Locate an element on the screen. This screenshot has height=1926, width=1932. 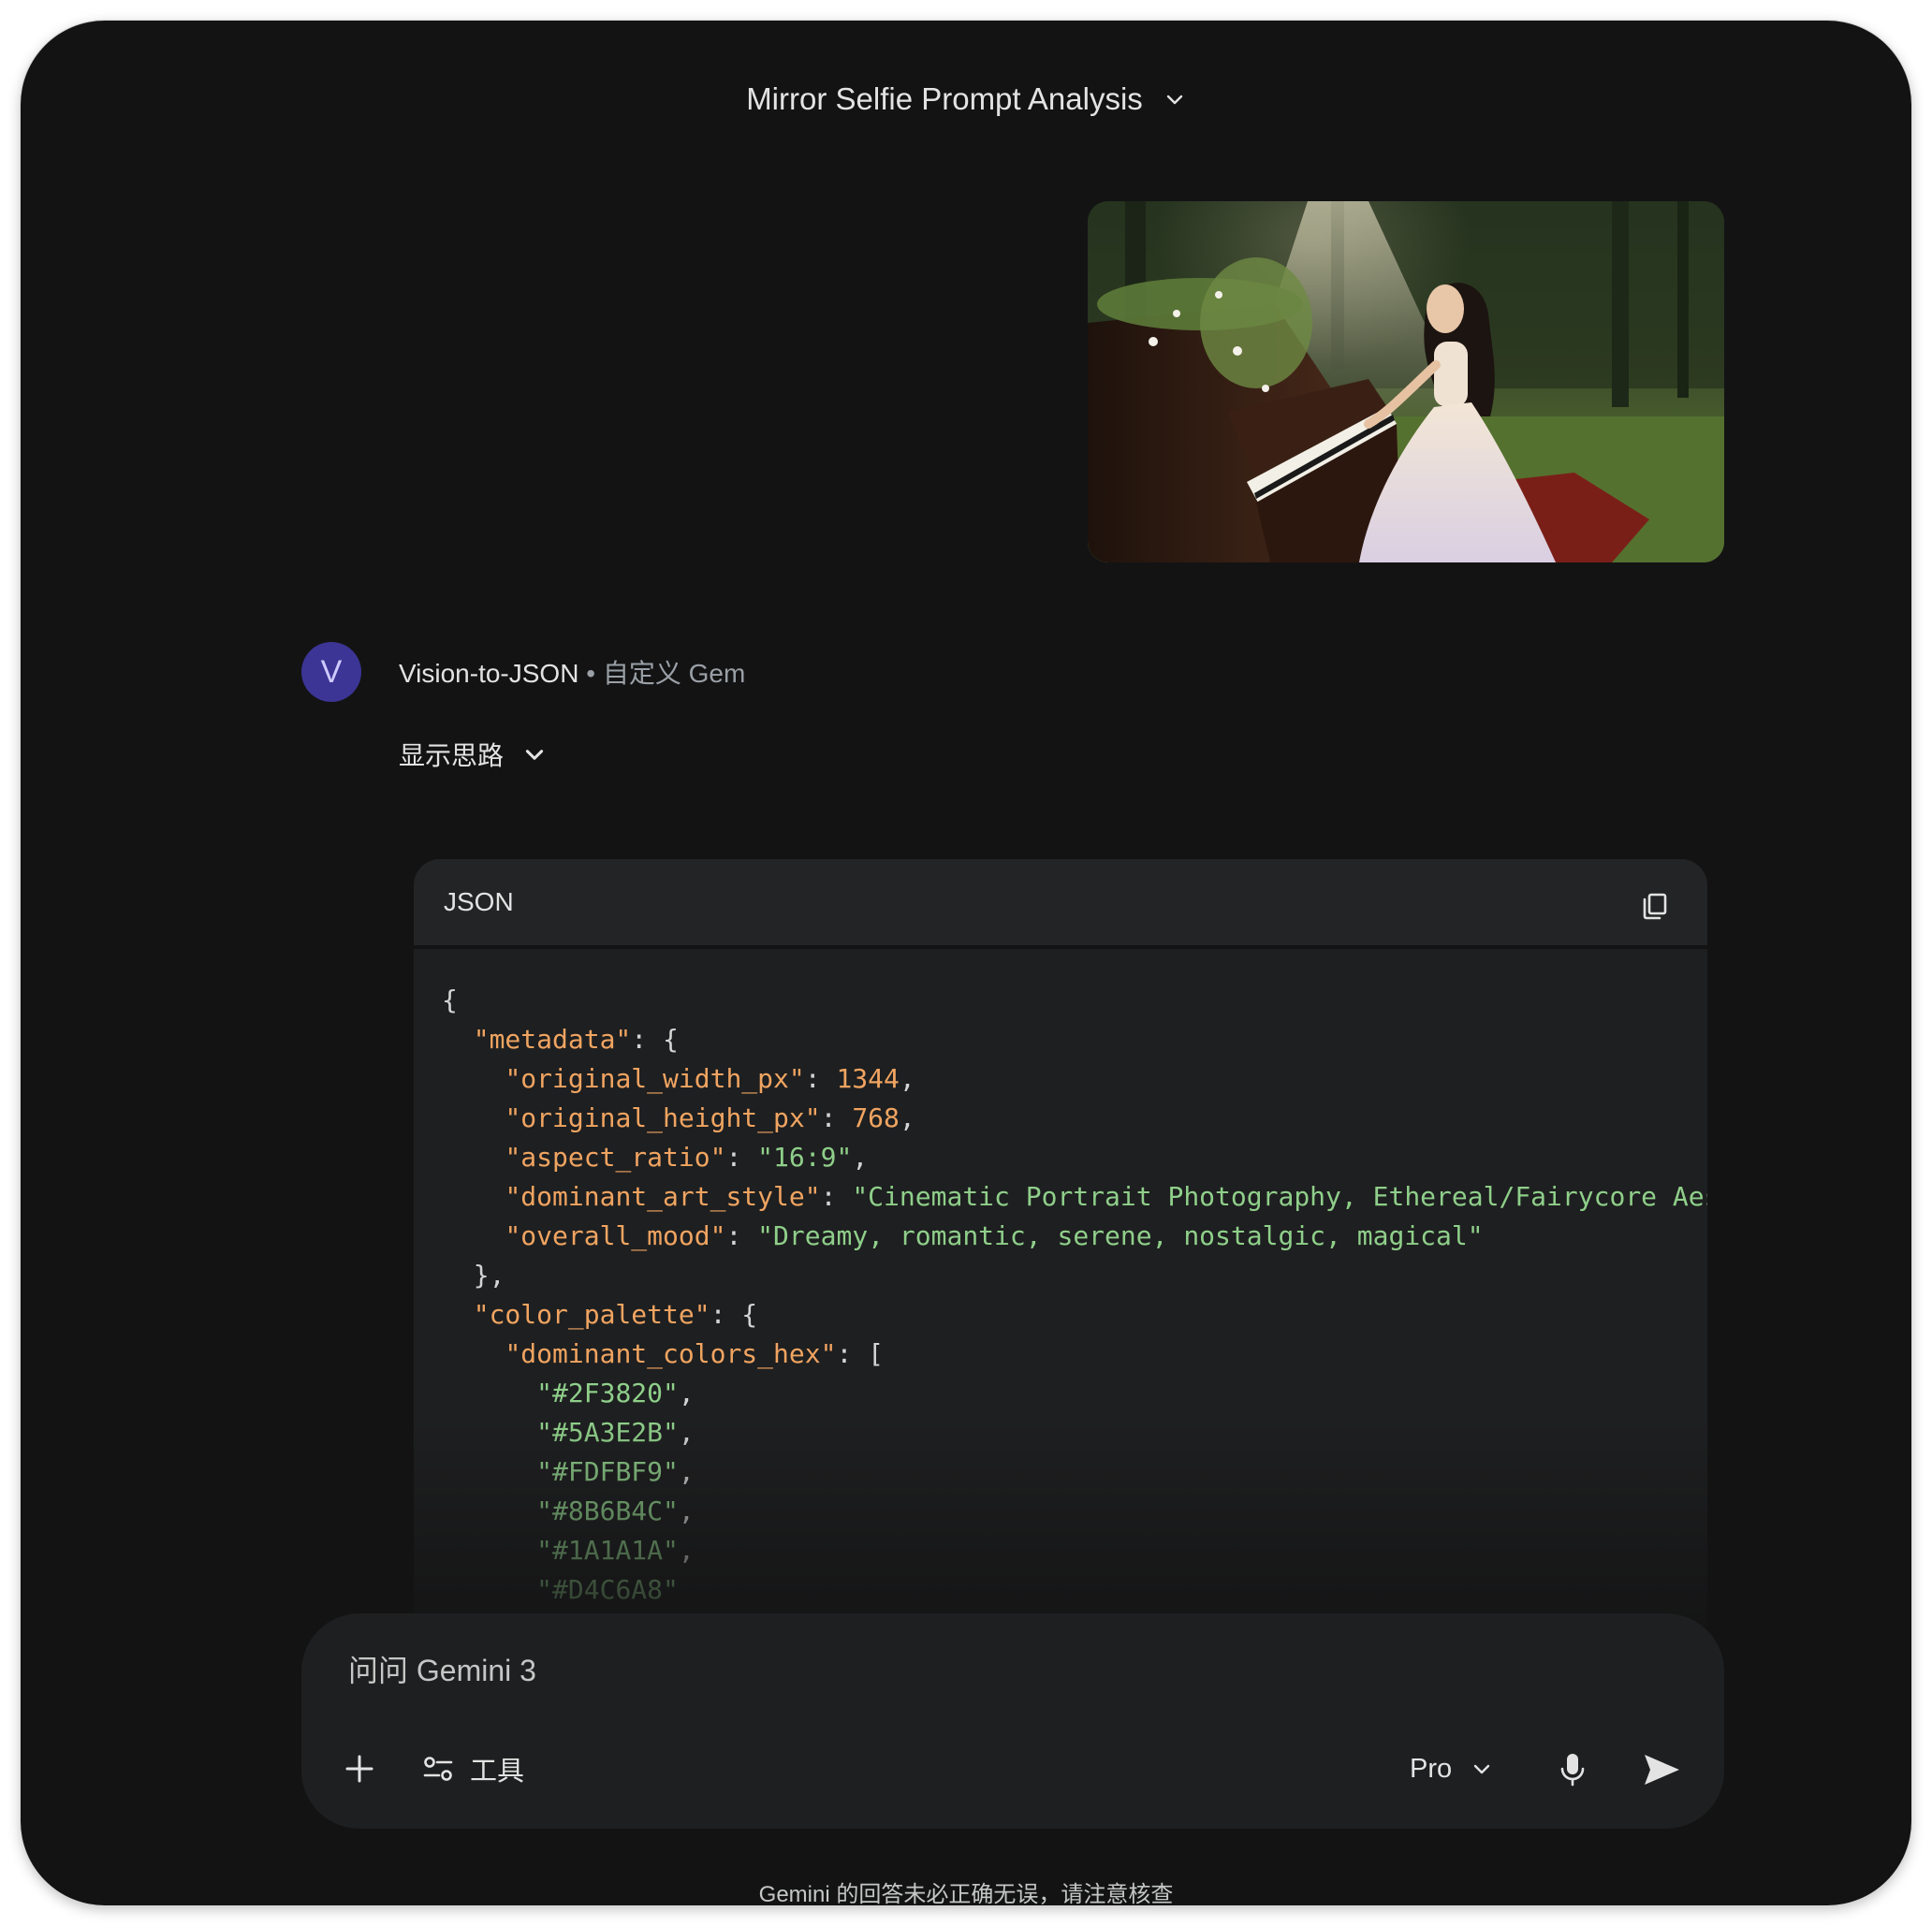
gem-type: 自定义 Gem is located at coordinates (674, 673).